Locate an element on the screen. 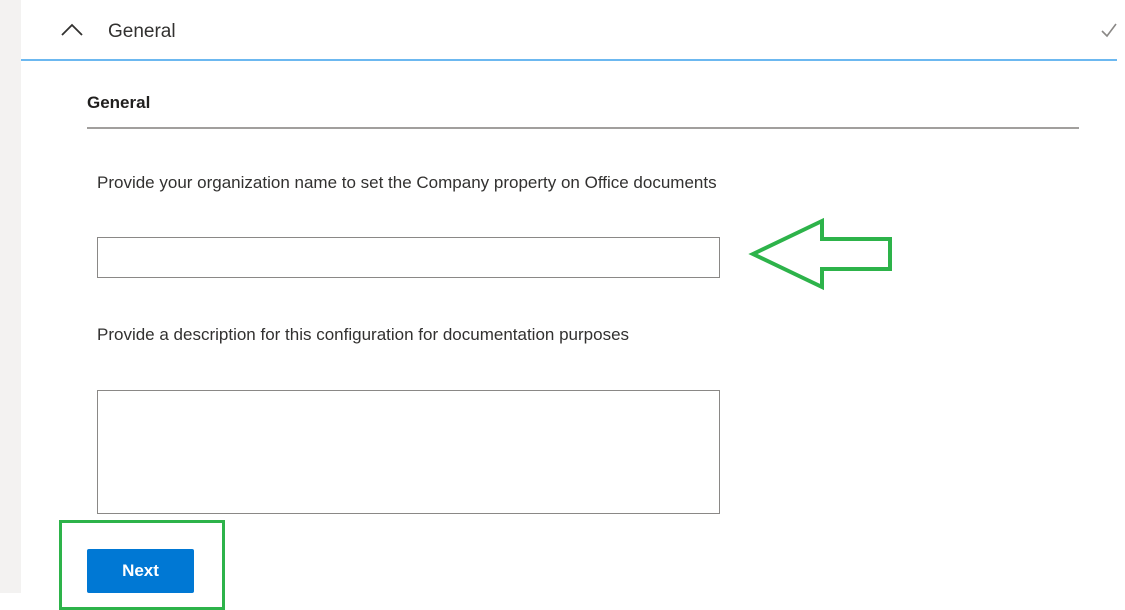 Image resolution: width=1125 pixels, height=610 pixels. section-header-general is located at coordinates (573, 30).